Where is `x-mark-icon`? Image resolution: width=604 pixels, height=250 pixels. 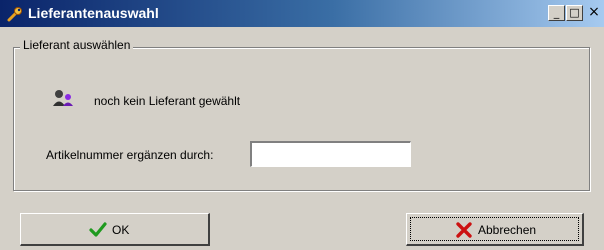
x-mark-icon is located at coordinates (464, 230).